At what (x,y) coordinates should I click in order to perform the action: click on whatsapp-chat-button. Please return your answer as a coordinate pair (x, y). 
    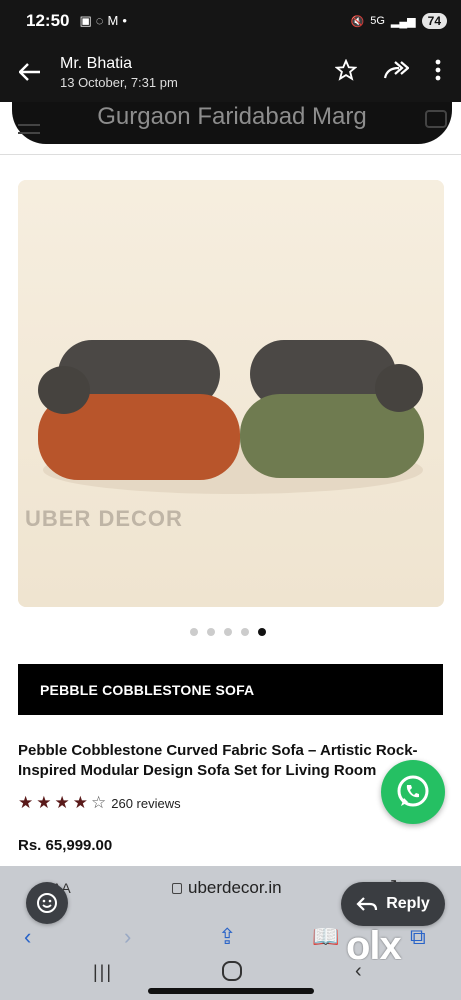
    Looking at the image, I should click on (413, 792).